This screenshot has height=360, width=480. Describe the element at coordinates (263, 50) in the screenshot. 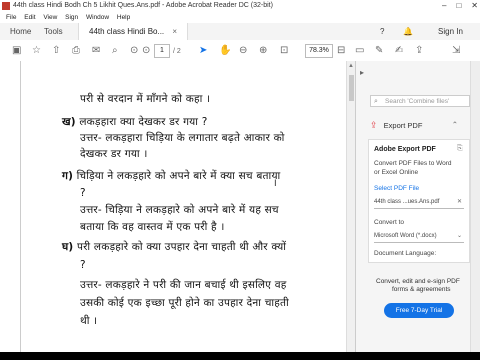

I see `zoom-in-icon: ⊕` at that location.